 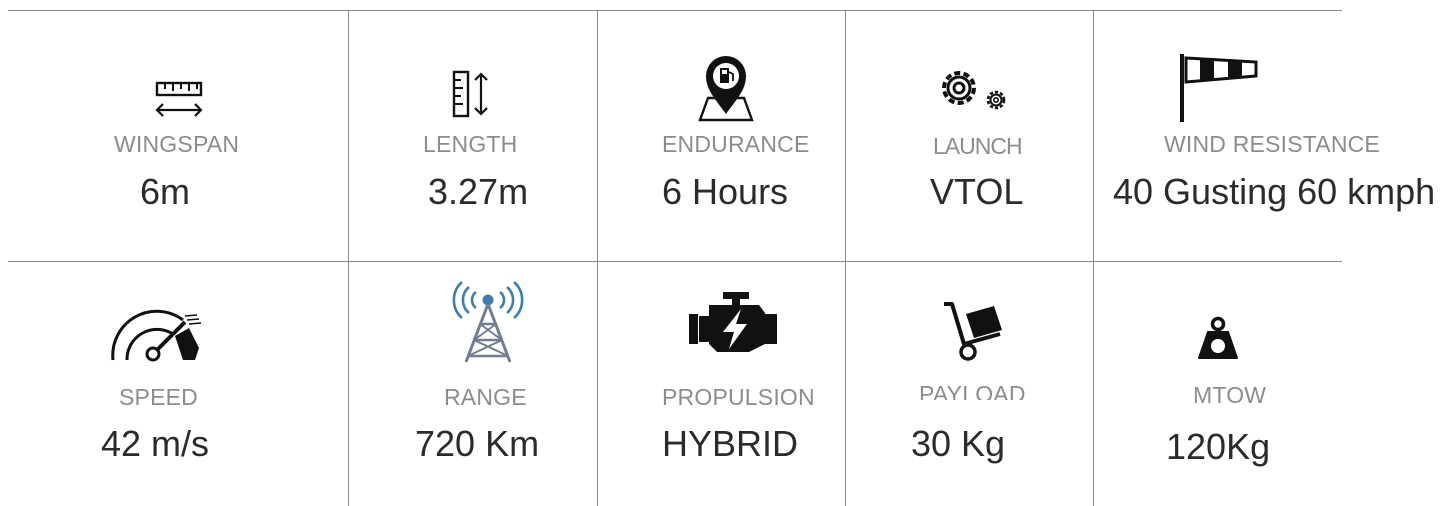 What do you see at coordinates (1230, 395) in the screenshot?
I see `spec-label: MTOW` at bounding box center [1230, 395].